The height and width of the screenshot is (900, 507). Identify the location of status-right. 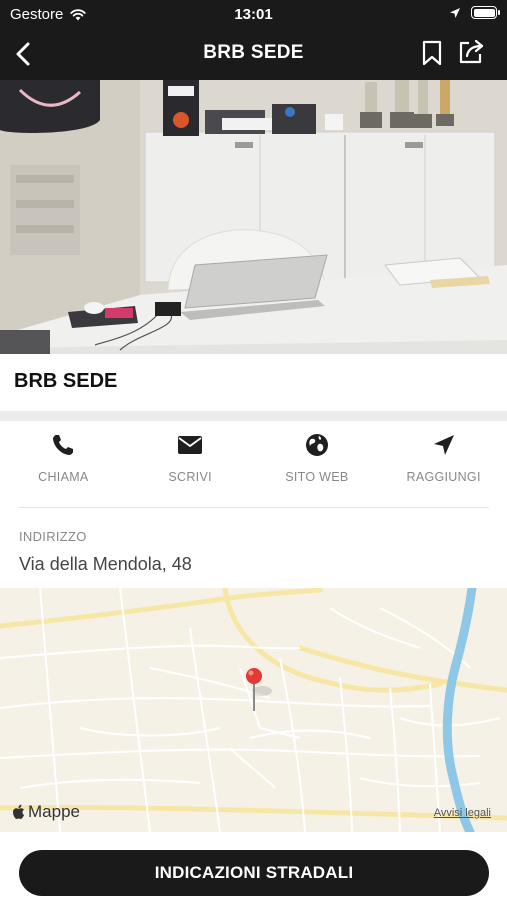
(474, 12).